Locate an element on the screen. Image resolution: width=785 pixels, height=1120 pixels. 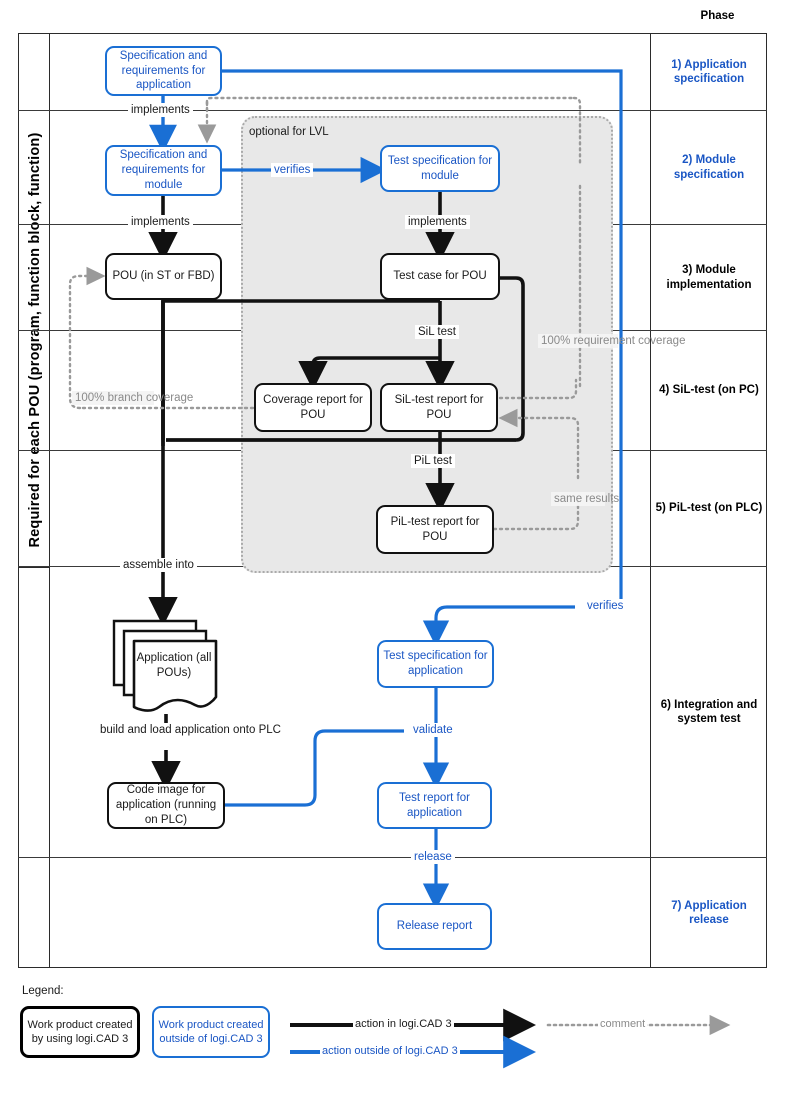
legend-action-outside: action outside of logi.CAD 3 is located at coordinates (390, 1051).